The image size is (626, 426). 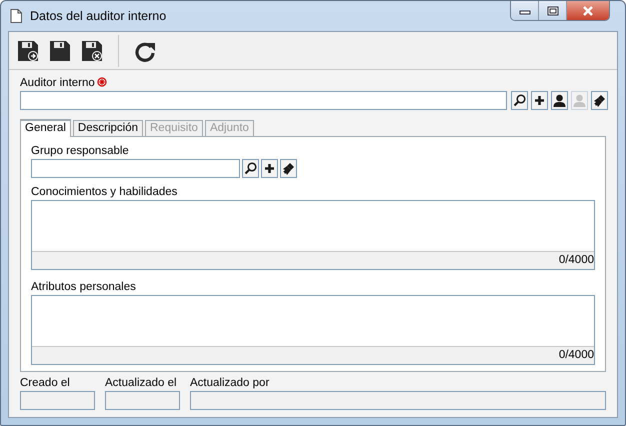 What do you see at coordinates (145, 51) in the screenshot?
I see `refresh-icon` at bounding box center [145, 51].